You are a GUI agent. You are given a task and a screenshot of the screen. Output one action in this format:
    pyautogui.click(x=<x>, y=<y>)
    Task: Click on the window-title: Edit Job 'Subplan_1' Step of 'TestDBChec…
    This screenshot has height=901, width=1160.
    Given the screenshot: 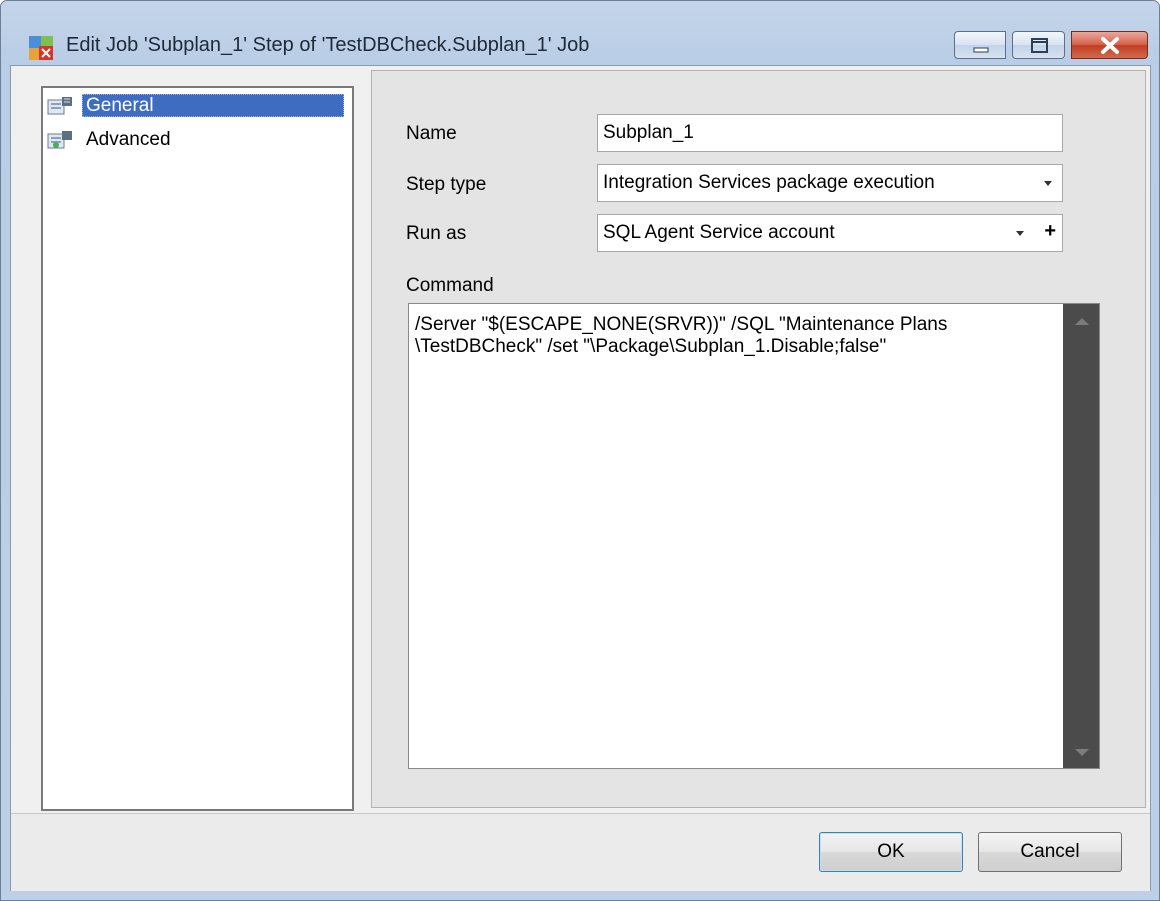 What is the action you would take?
    pyautogui.click(x=328, y=45)
    